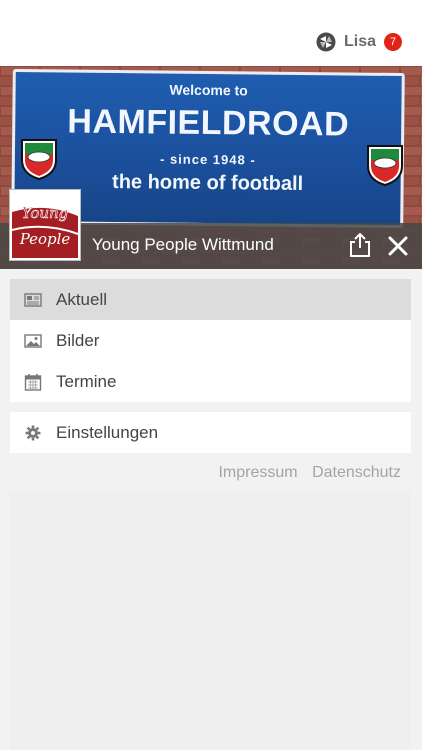  What do you see at coordinates (33, 432) in the screenshot?
I see `gear-icon` at bounding box center [33, 432].